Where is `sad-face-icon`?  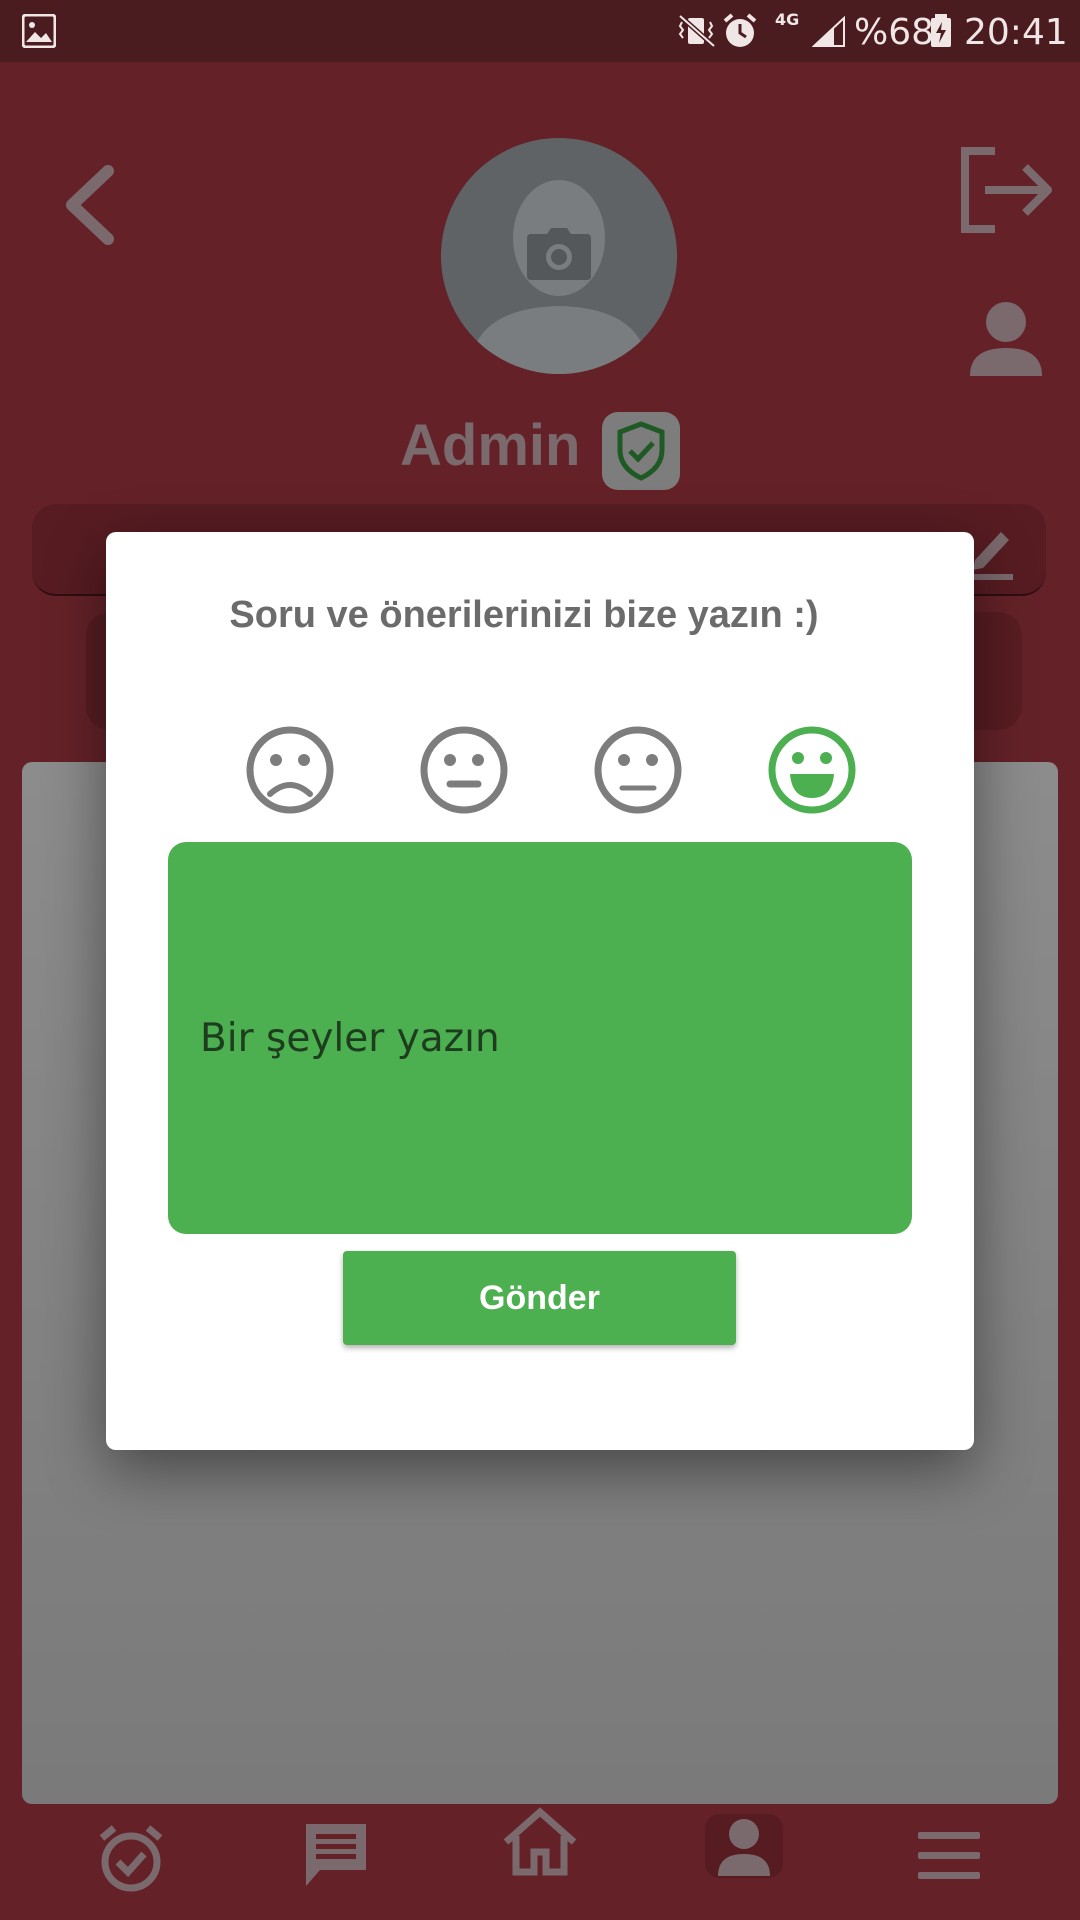
sad-face-icon is located at coordinates (290, 770).